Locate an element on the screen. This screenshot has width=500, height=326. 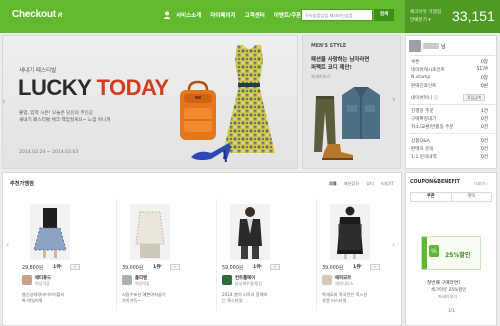
avatar is located at coordinates (415, 46).